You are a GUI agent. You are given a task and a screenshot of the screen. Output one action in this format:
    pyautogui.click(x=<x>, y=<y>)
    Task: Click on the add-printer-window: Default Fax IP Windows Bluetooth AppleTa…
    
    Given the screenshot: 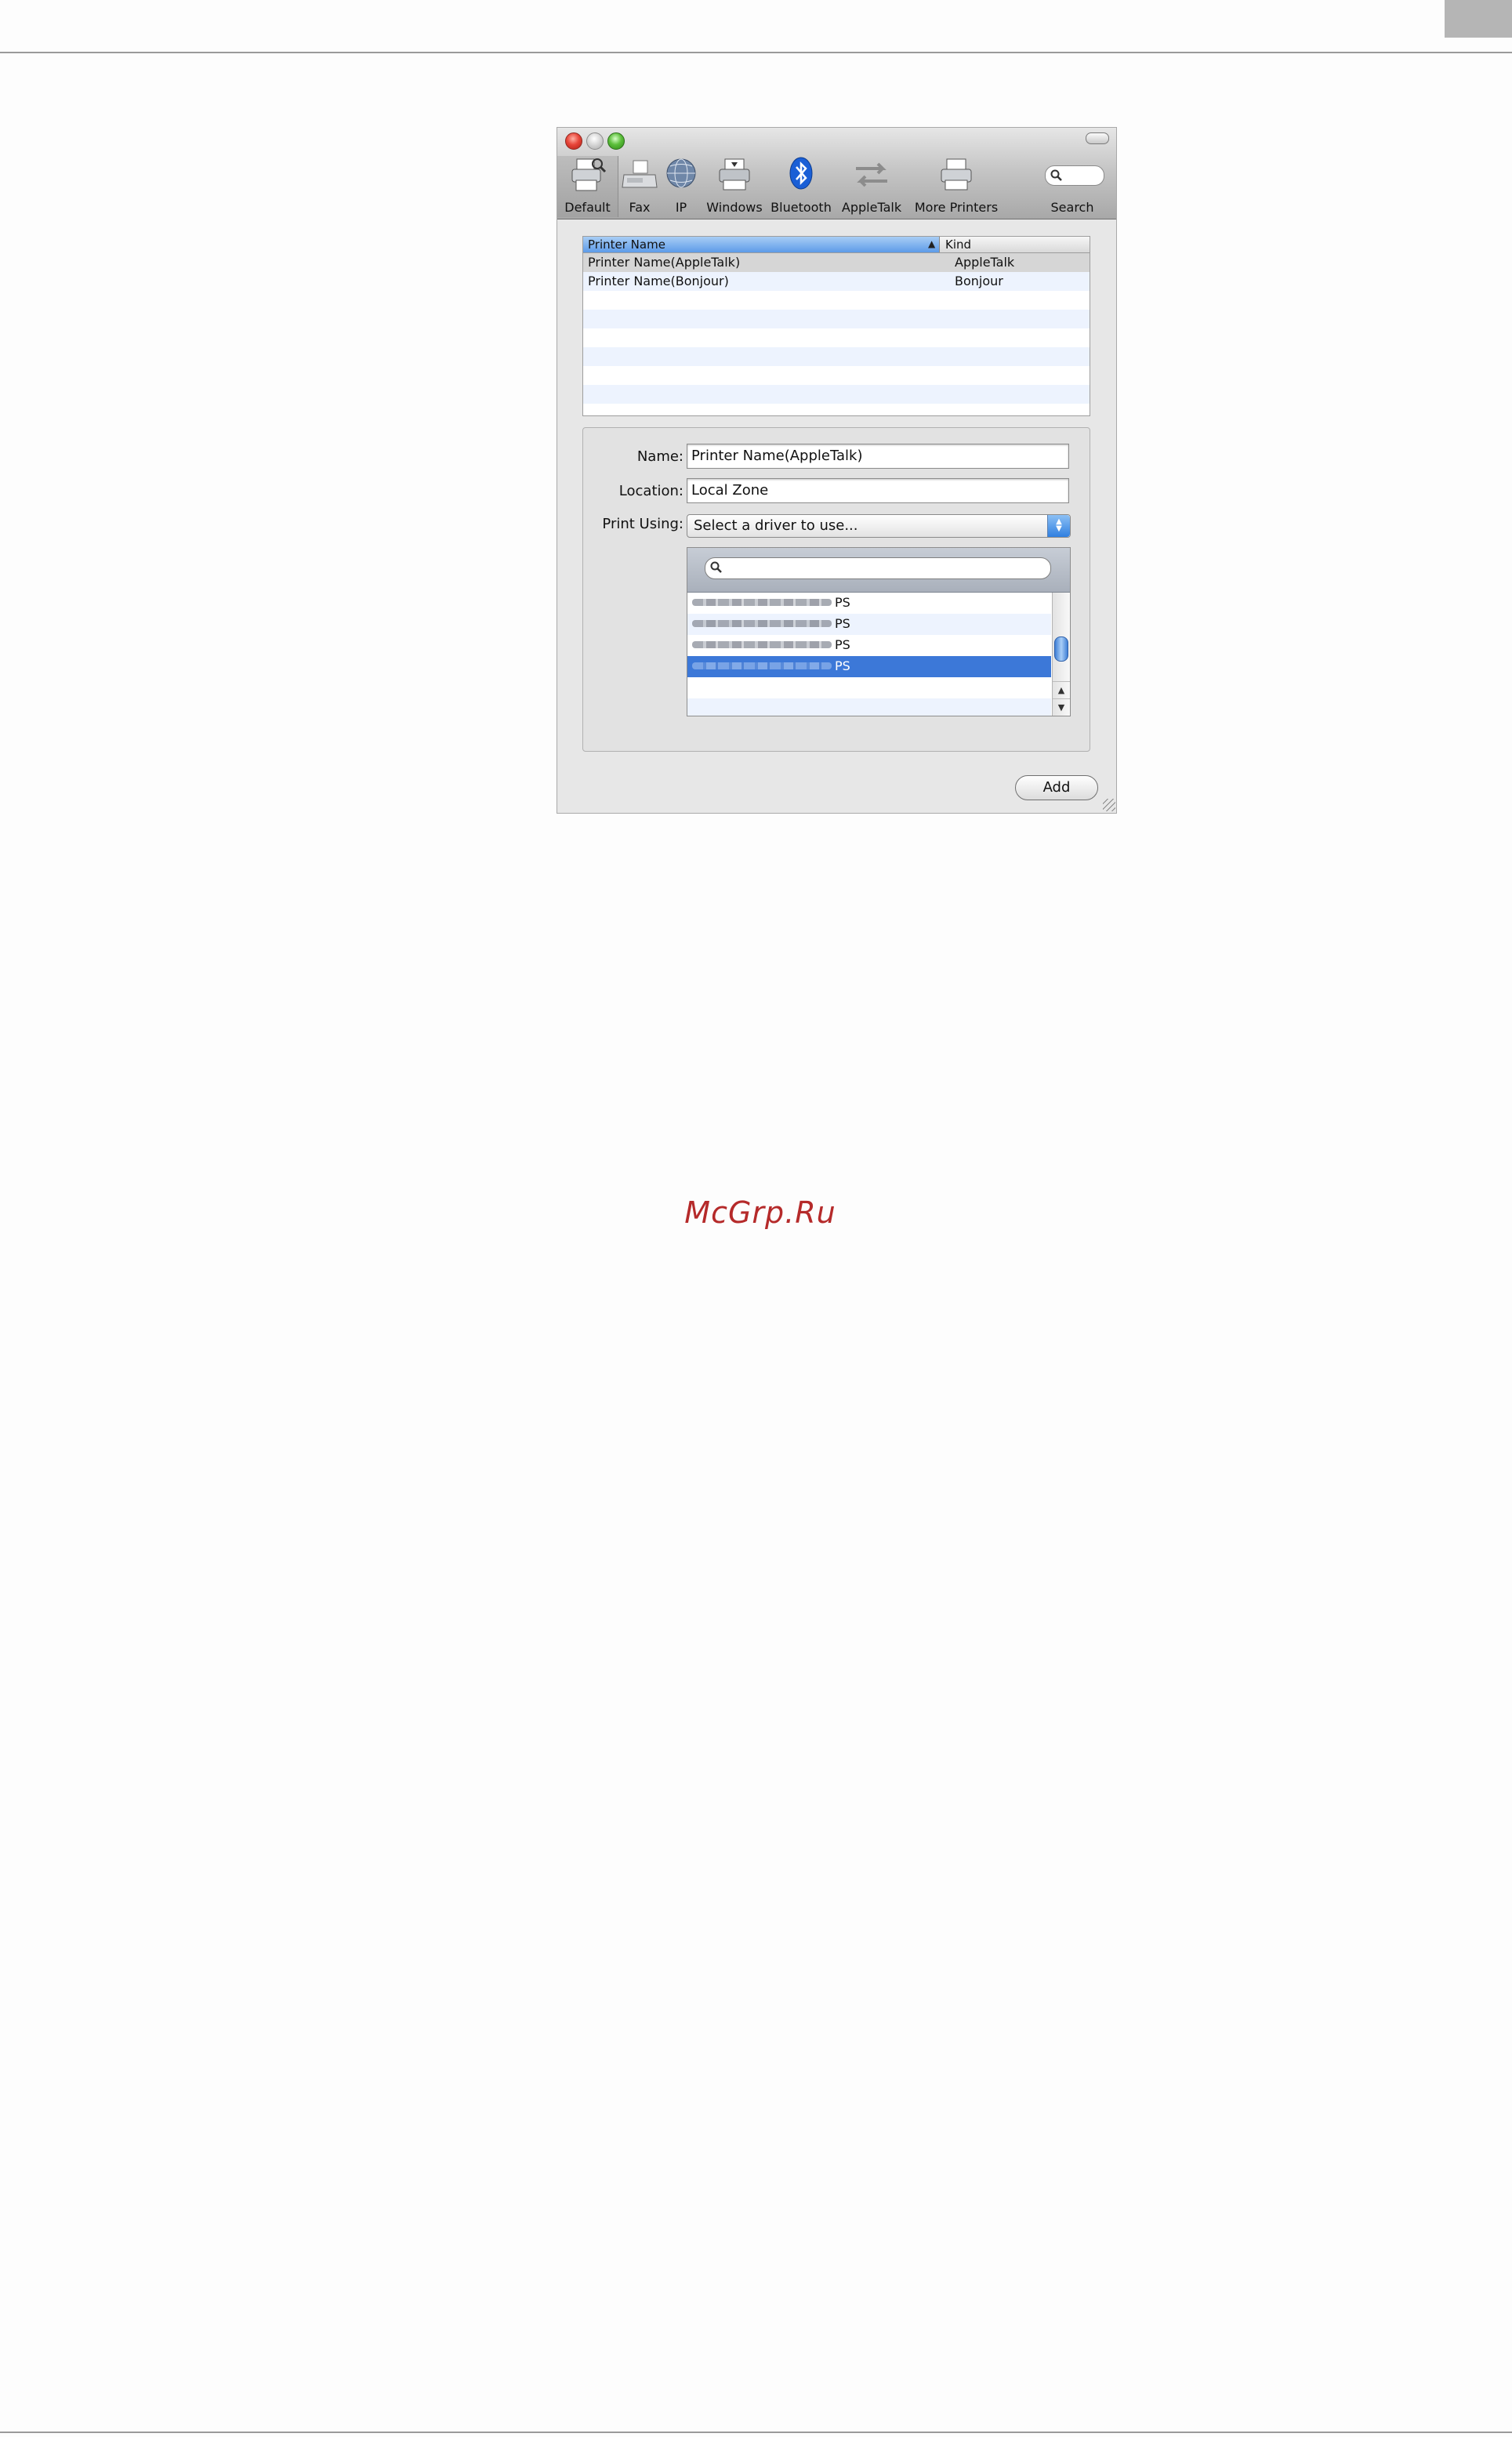 What is the action you would take?
    pyautogui.click(x=837, y=470)
    